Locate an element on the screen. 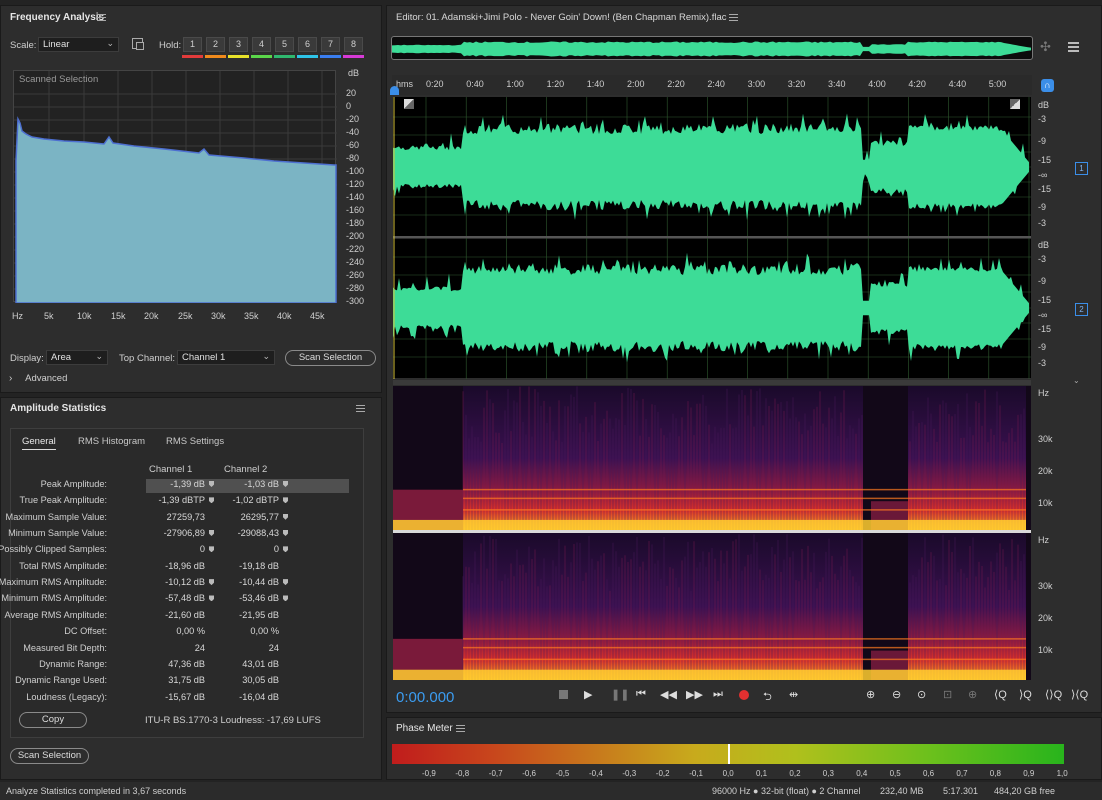 The height and width of the screenshot is (800, 1102). hold-button-2: 2 is located at coordinates (215, 44).